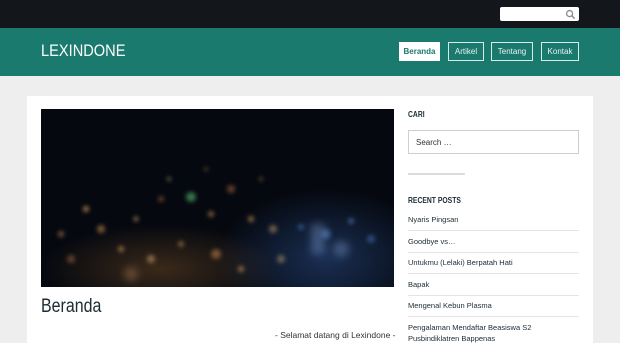 This screenshot has width=620, height=343. I want to click on nav-item-artikel: Artikel, so click(466, 51).